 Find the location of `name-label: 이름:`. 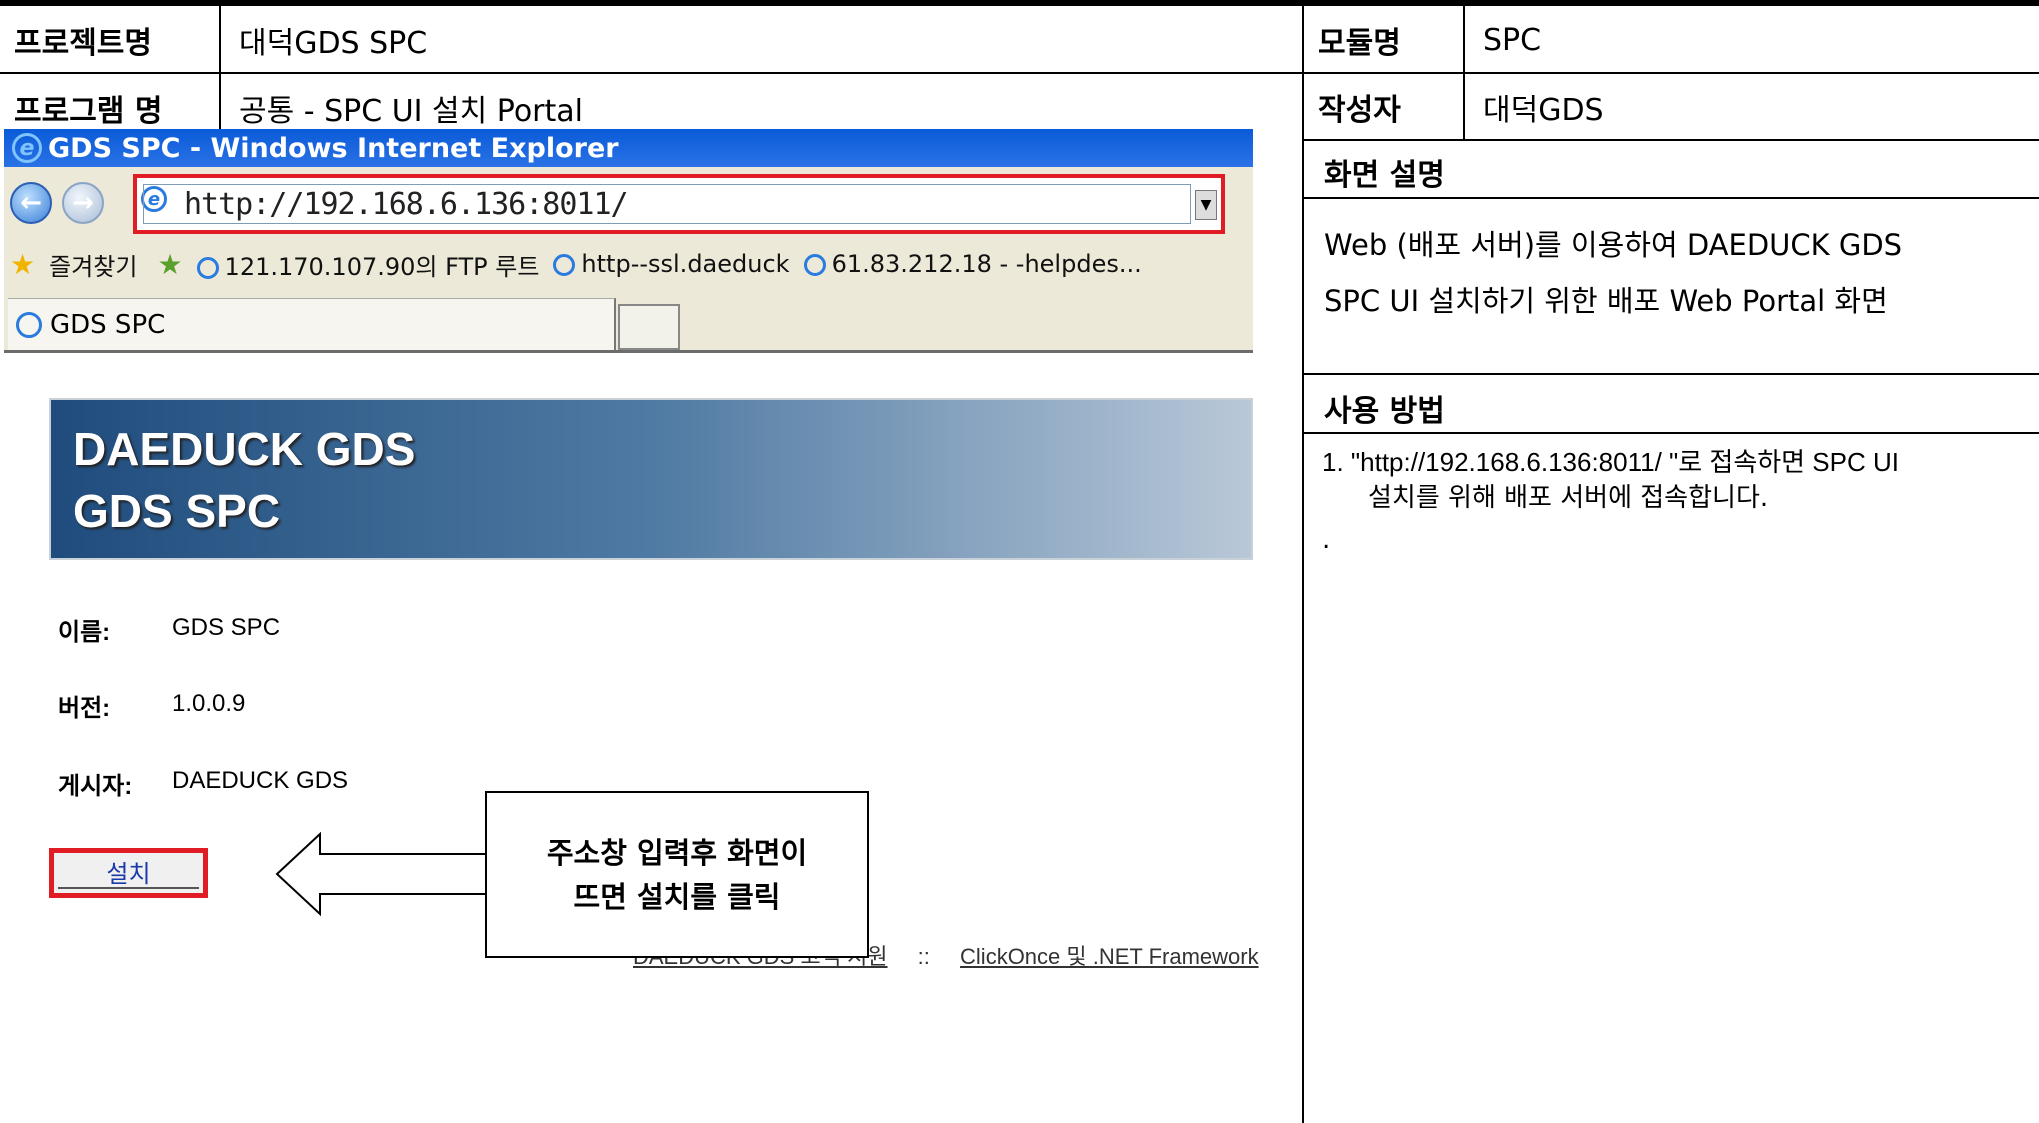

name-label: 이름: is located at coordinates (84, 632).